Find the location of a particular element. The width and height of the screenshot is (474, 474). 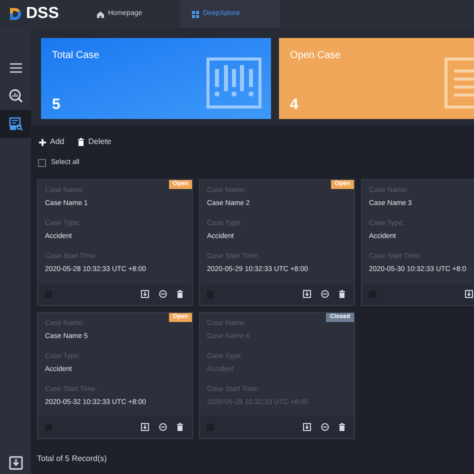

select-all-checkbox is located at coordinates (42, 163).